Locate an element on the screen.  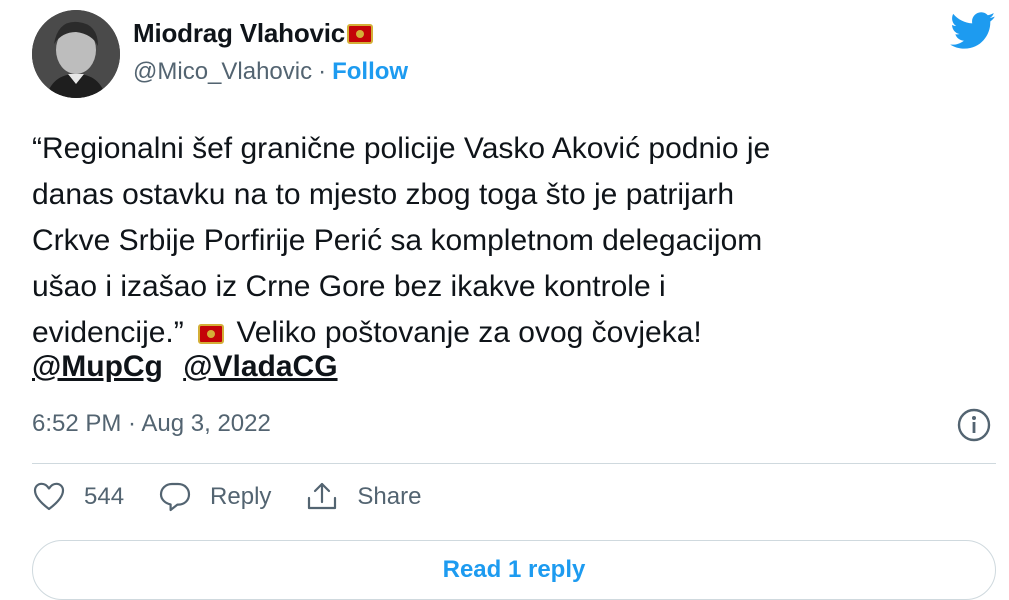
share-button: Share is located at coordinates (363, 497).